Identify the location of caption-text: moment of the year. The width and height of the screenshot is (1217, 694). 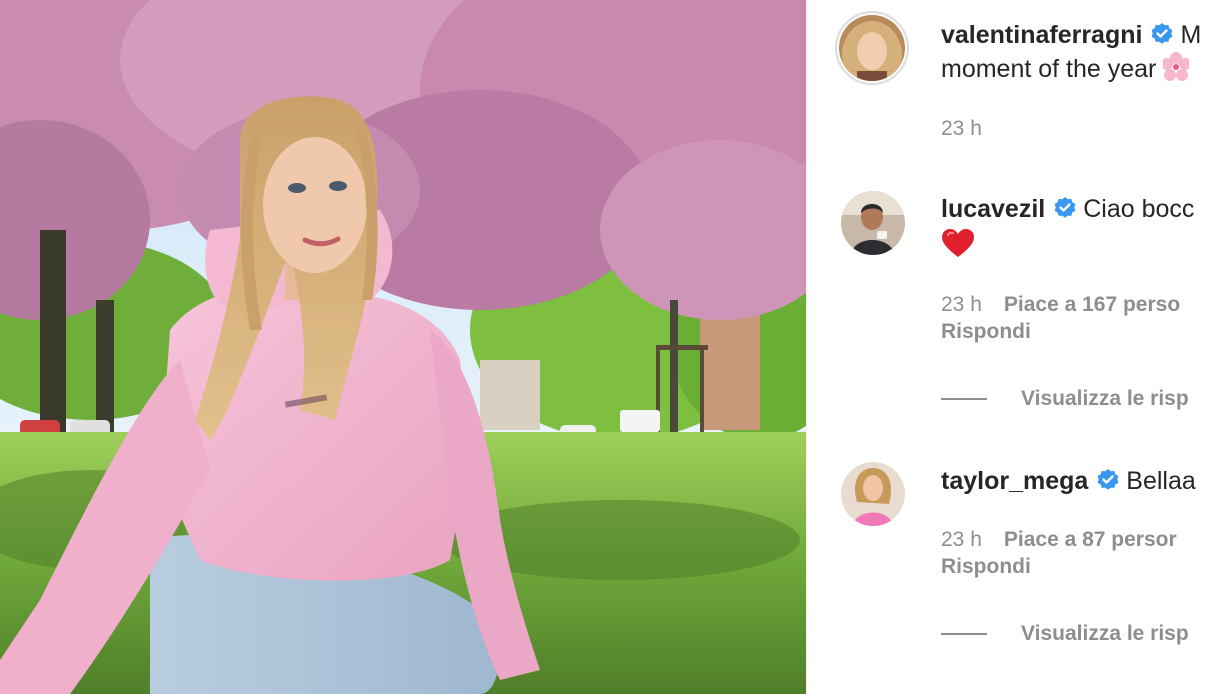
(1049, 69).